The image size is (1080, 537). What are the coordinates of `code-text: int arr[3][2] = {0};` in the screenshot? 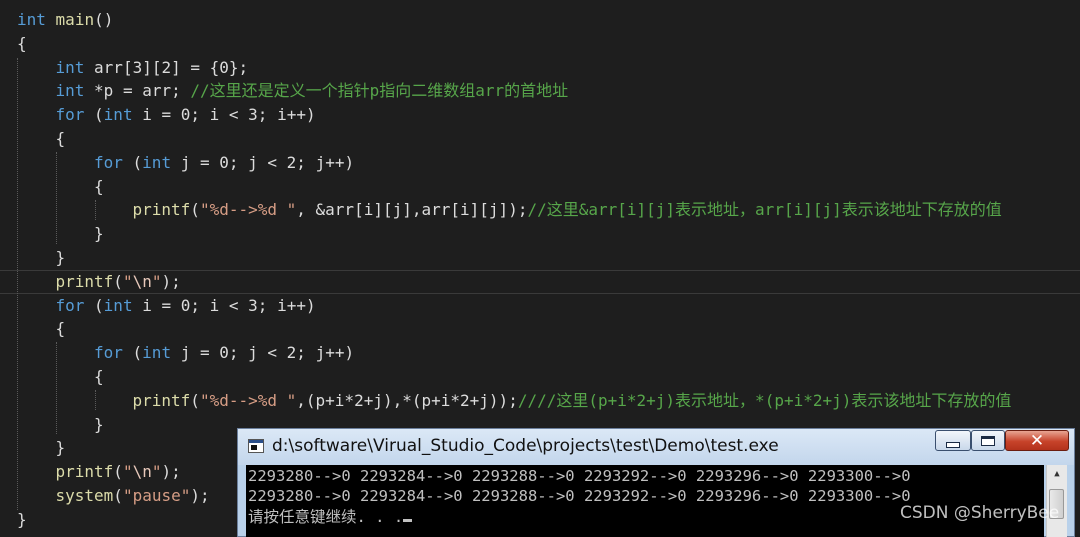 It's located at (152, 68).